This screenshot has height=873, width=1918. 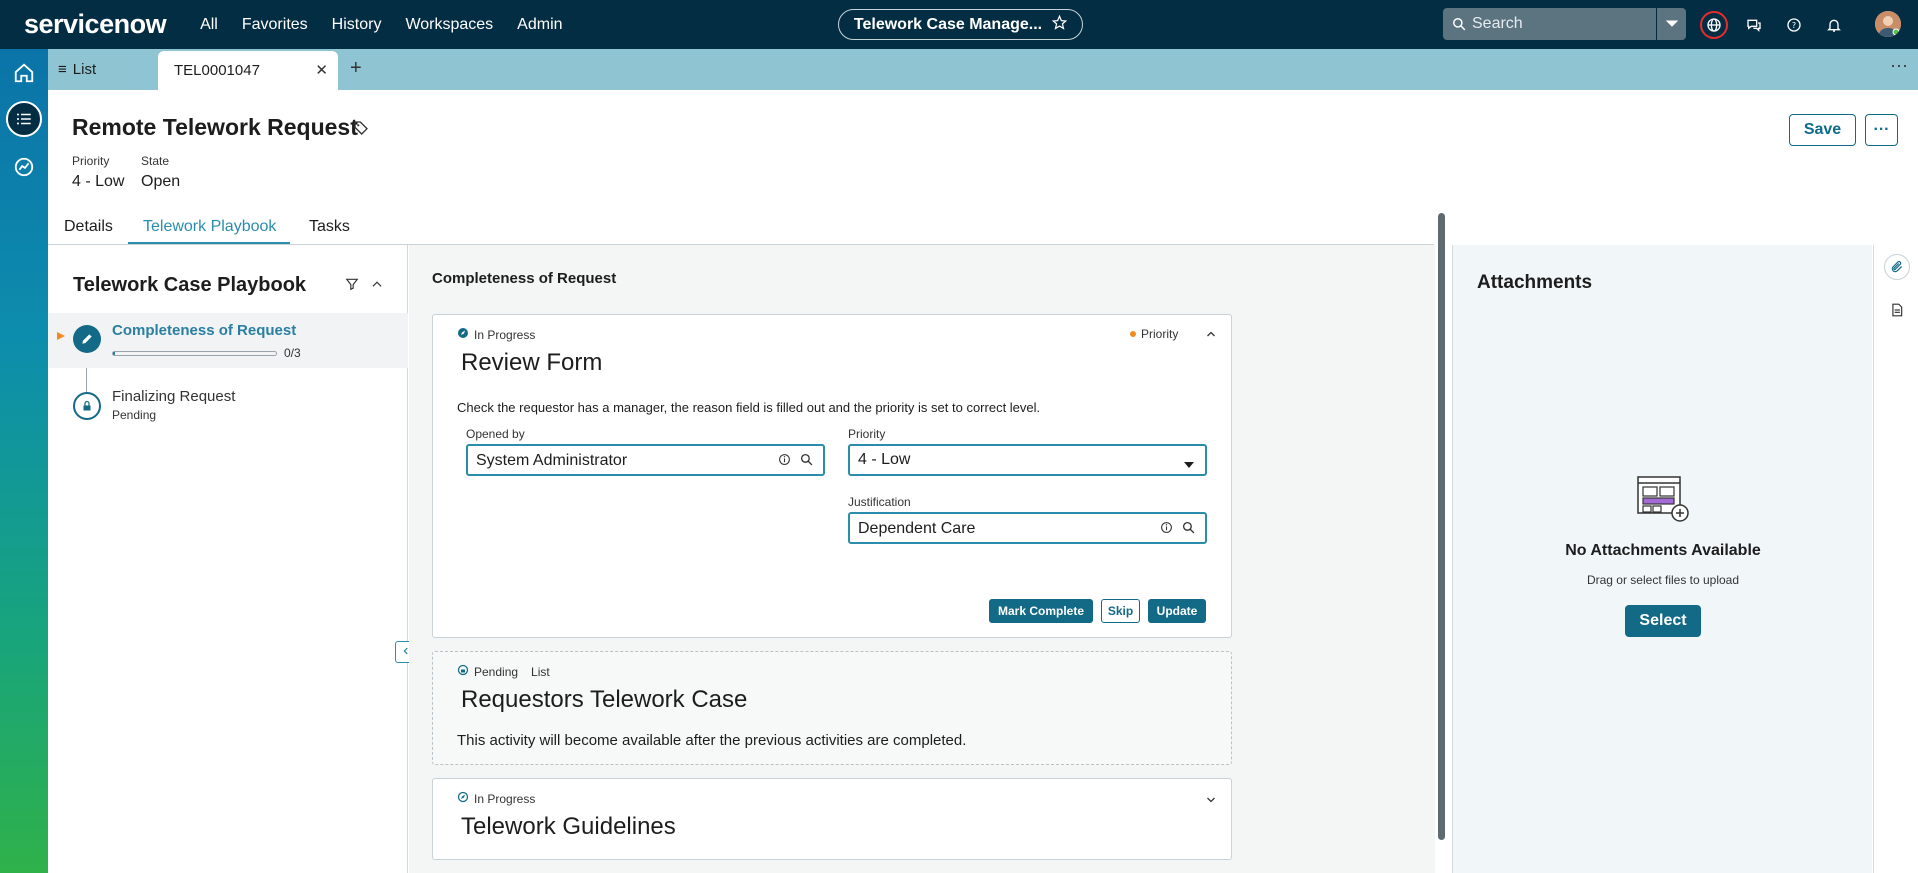 What do you see at coordinates (1663, 550) in the screenshot?
I see `no-attachments-title: No Attachments Available` at bounding box center [1663, 550].